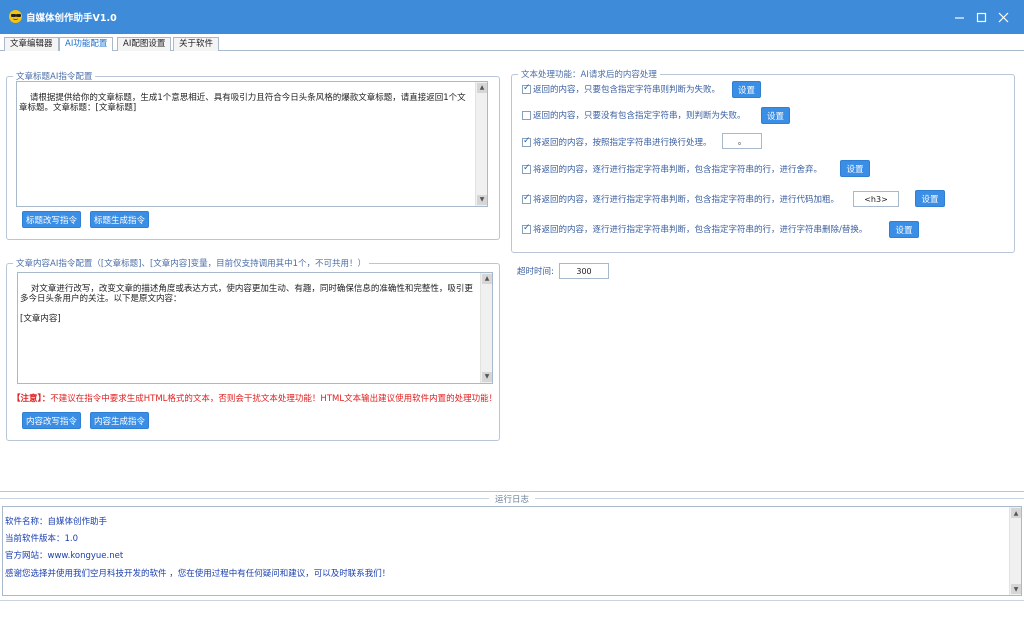 Image resolution: width=1024 pixels, height=620 pixels. Describe the element at coordinates (775, 115) in the screenshot. I see `option-2-settings-button: 设置` at that location.